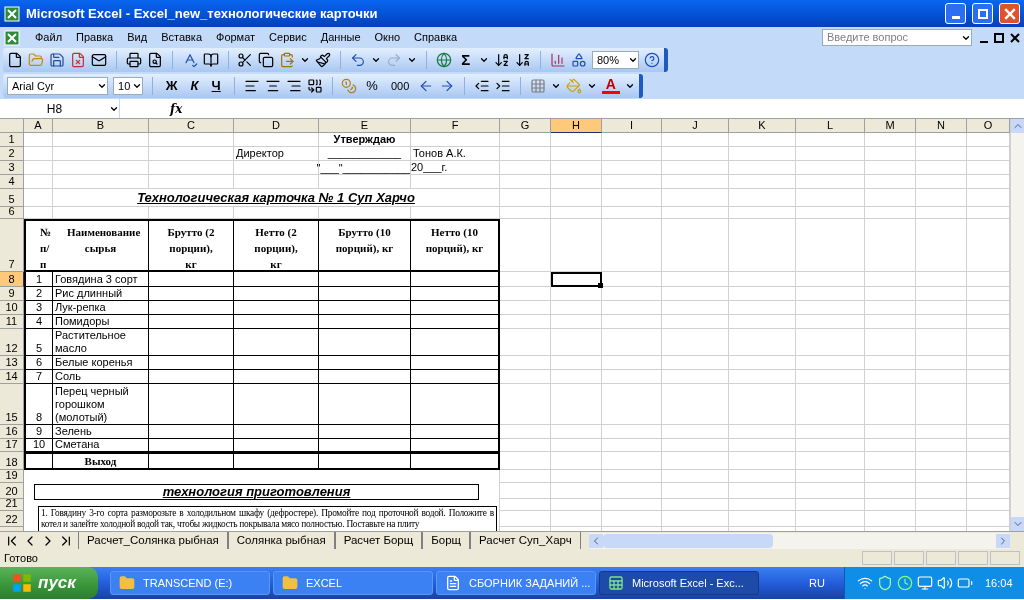  Describe the element at coordinates (400, 86) in the screenshot. I see `thousands-button: 000` at that location.